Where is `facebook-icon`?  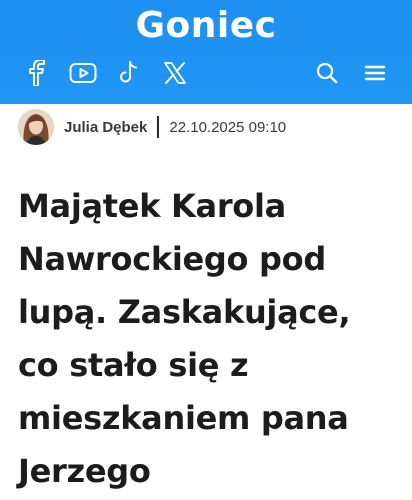
facebook-icon is located at coordinates (37, 73).